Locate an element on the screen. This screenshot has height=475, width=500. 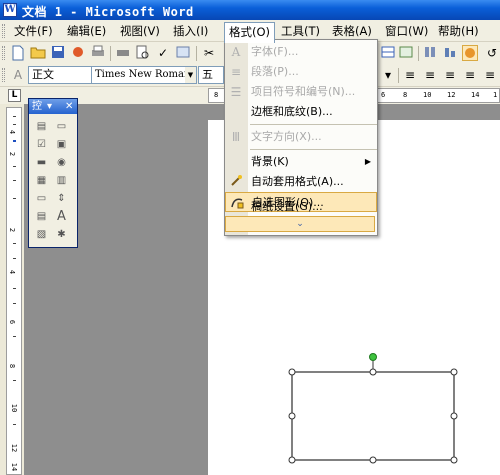
text-box-icon: ▤ is located at coordinates (41, 126).